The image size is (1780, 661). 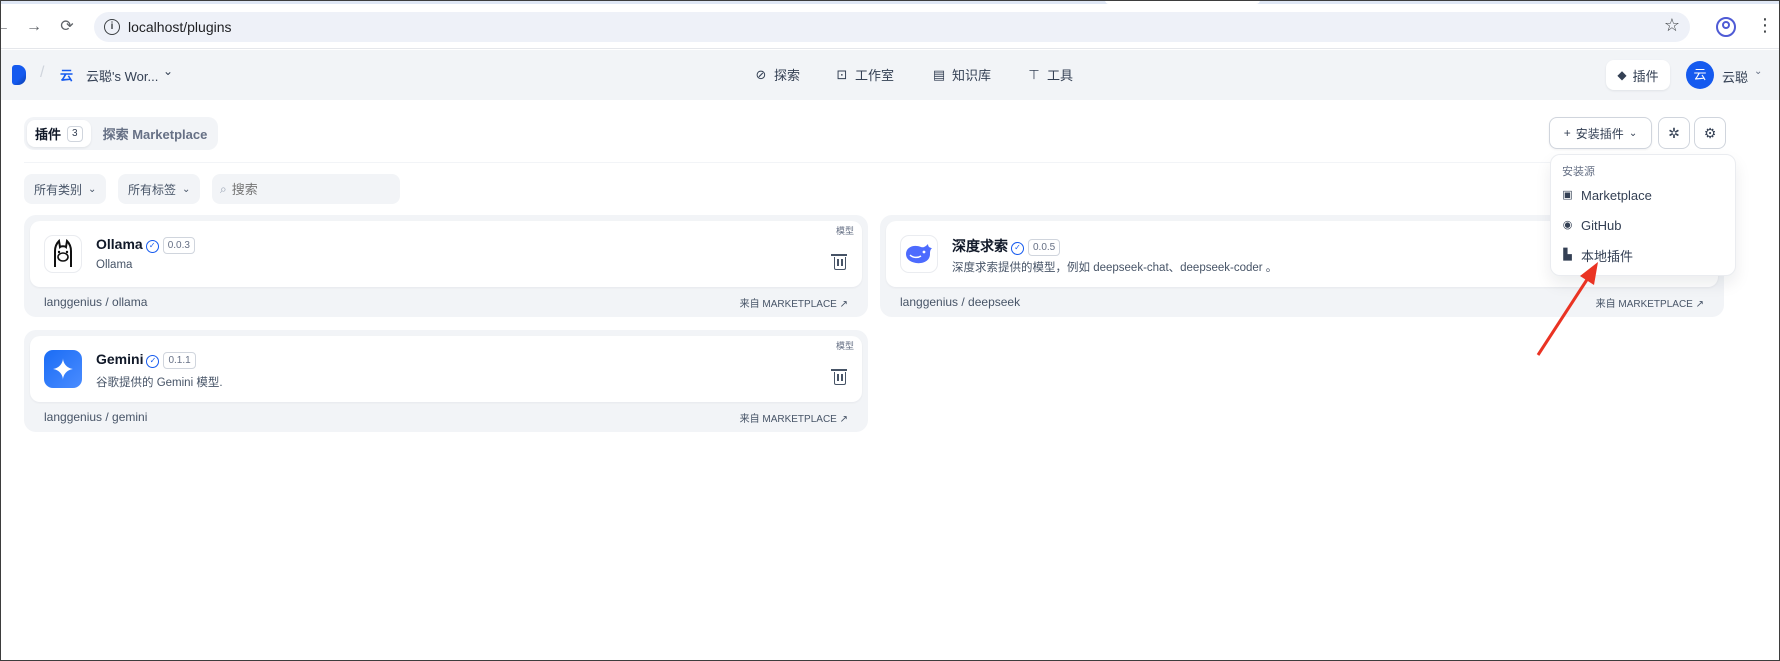 I want to click on address-bar: i localhost/plugins ☆, so click(x=892, y=27).